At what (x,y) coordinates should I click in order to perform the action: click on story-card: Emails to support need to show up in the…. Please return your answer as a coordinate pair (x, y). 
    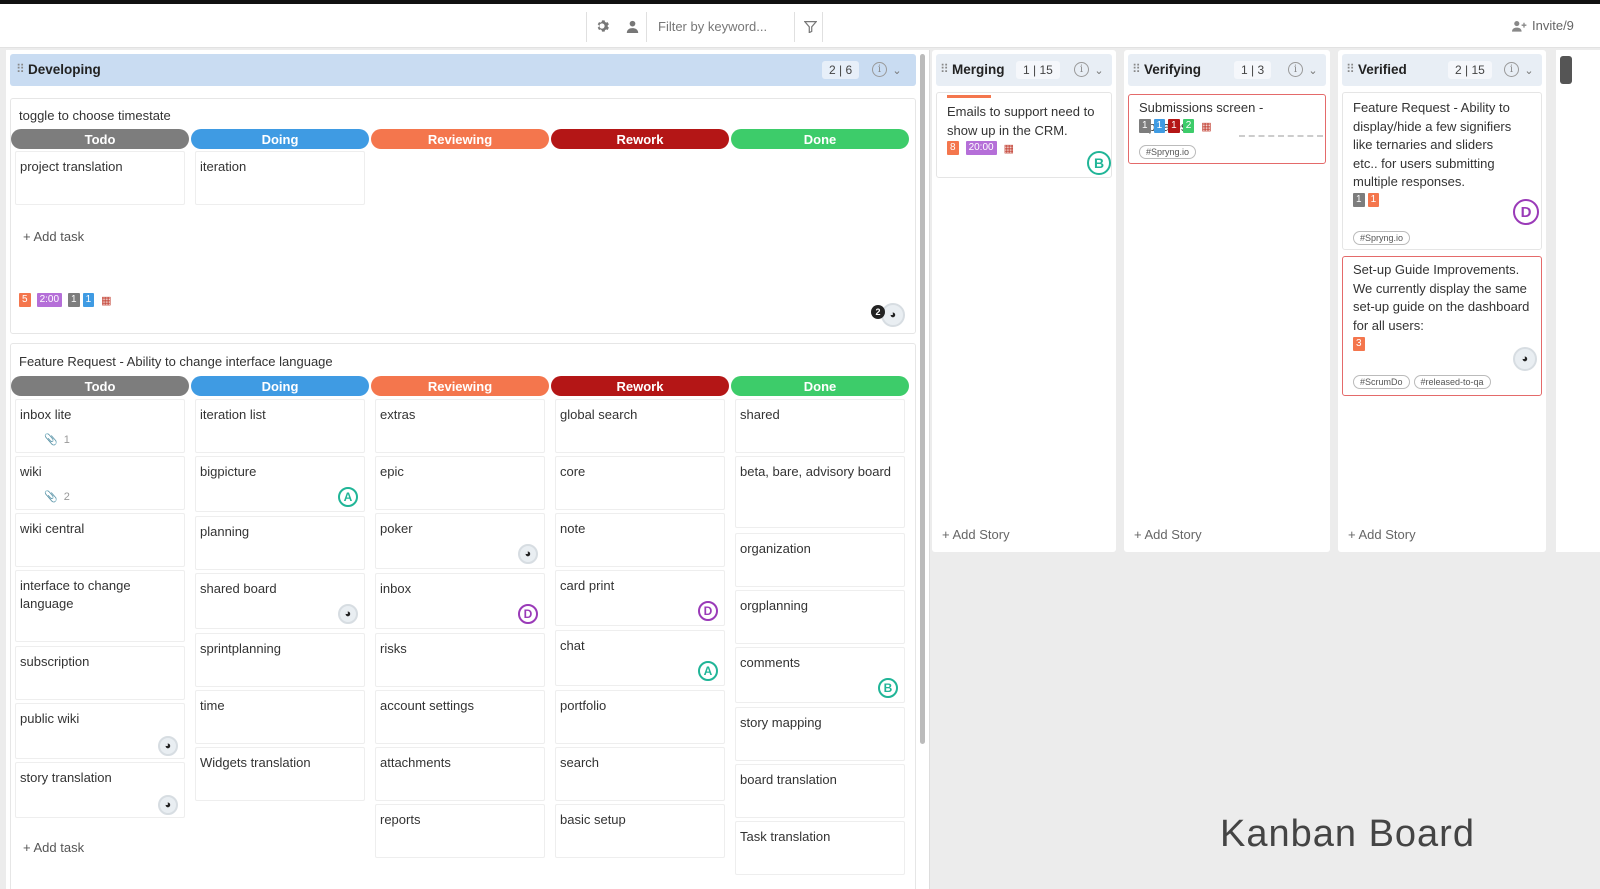
    Looking at the image, I should click on (1024, 135).